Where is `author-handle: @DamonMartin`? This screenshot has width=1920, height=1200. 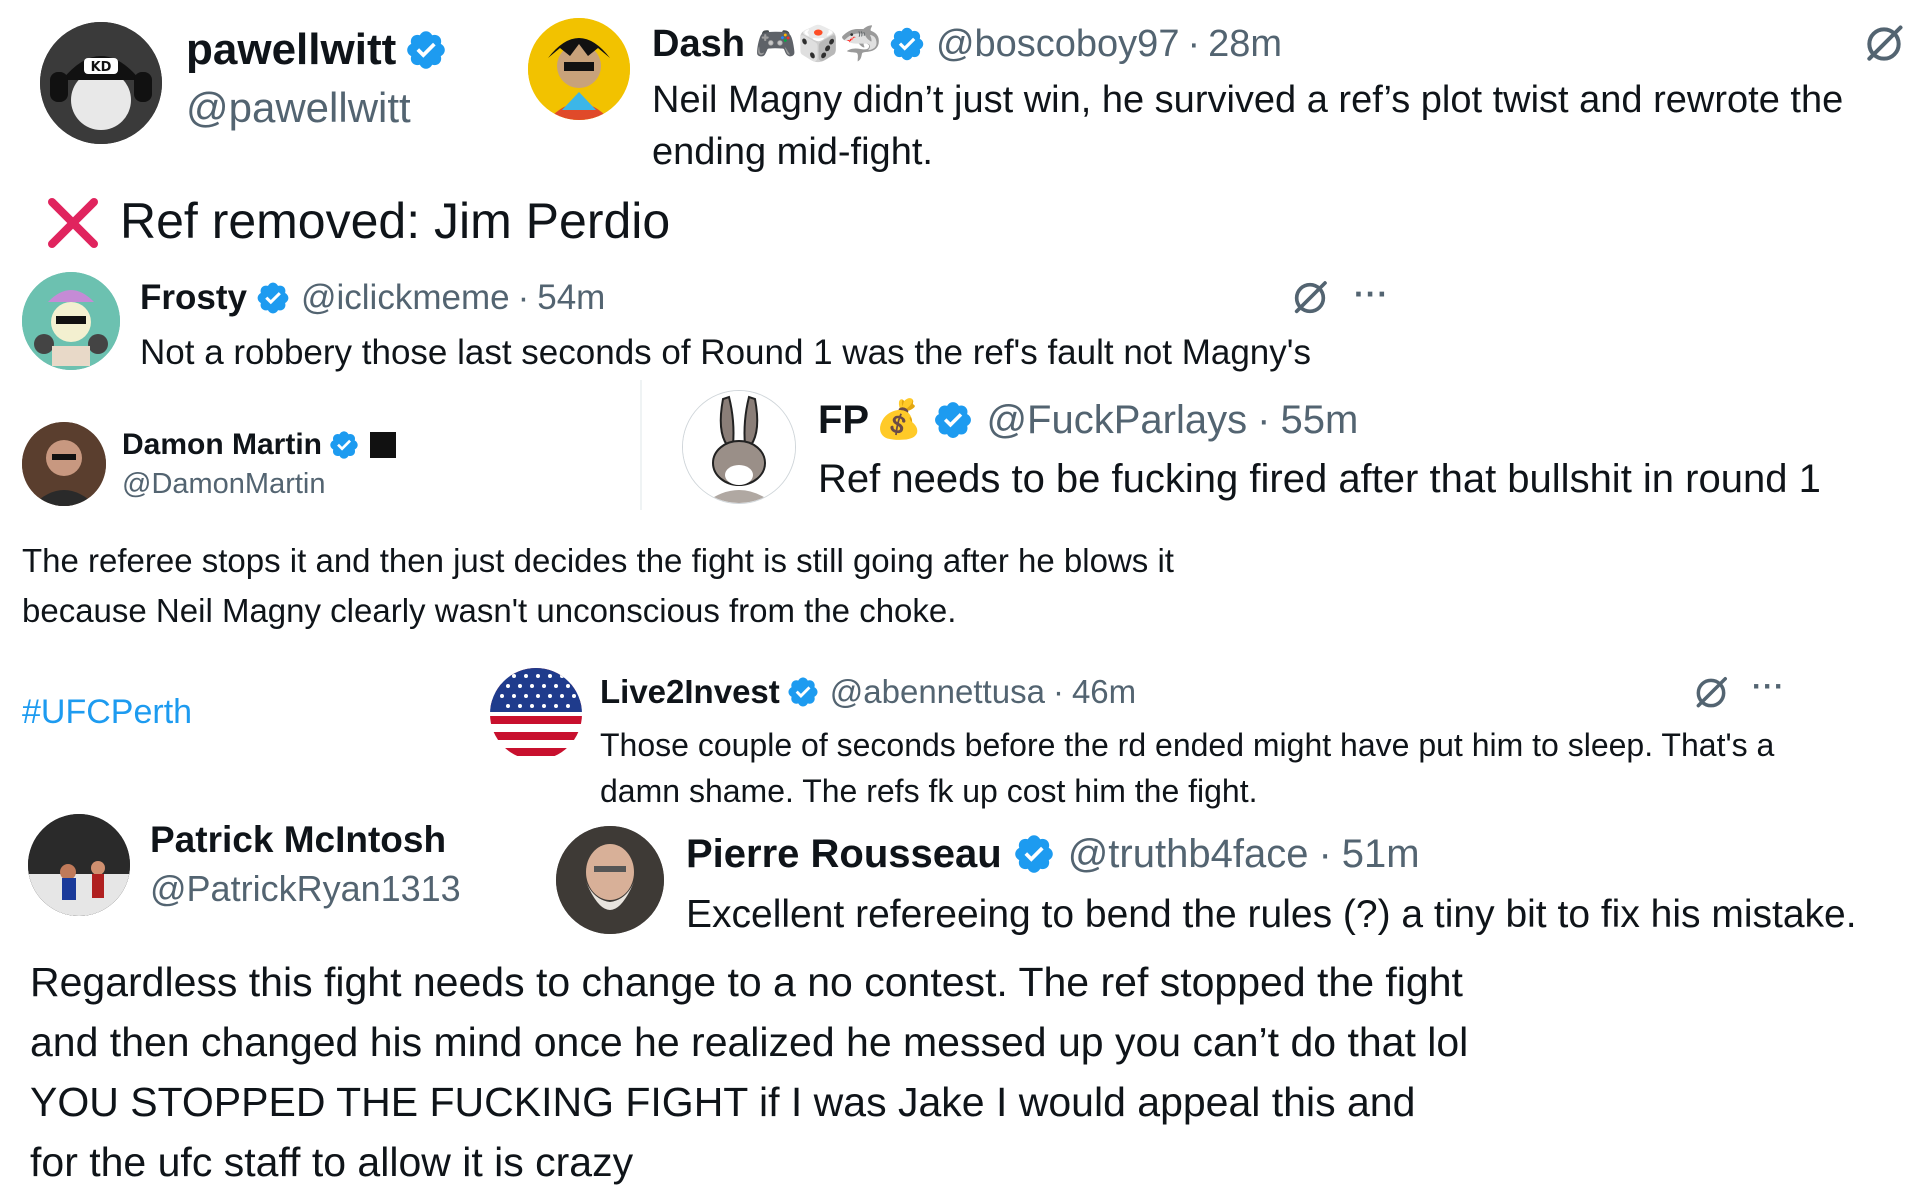 author-handle: @DamonMartin is located at coordinates (224, 484).